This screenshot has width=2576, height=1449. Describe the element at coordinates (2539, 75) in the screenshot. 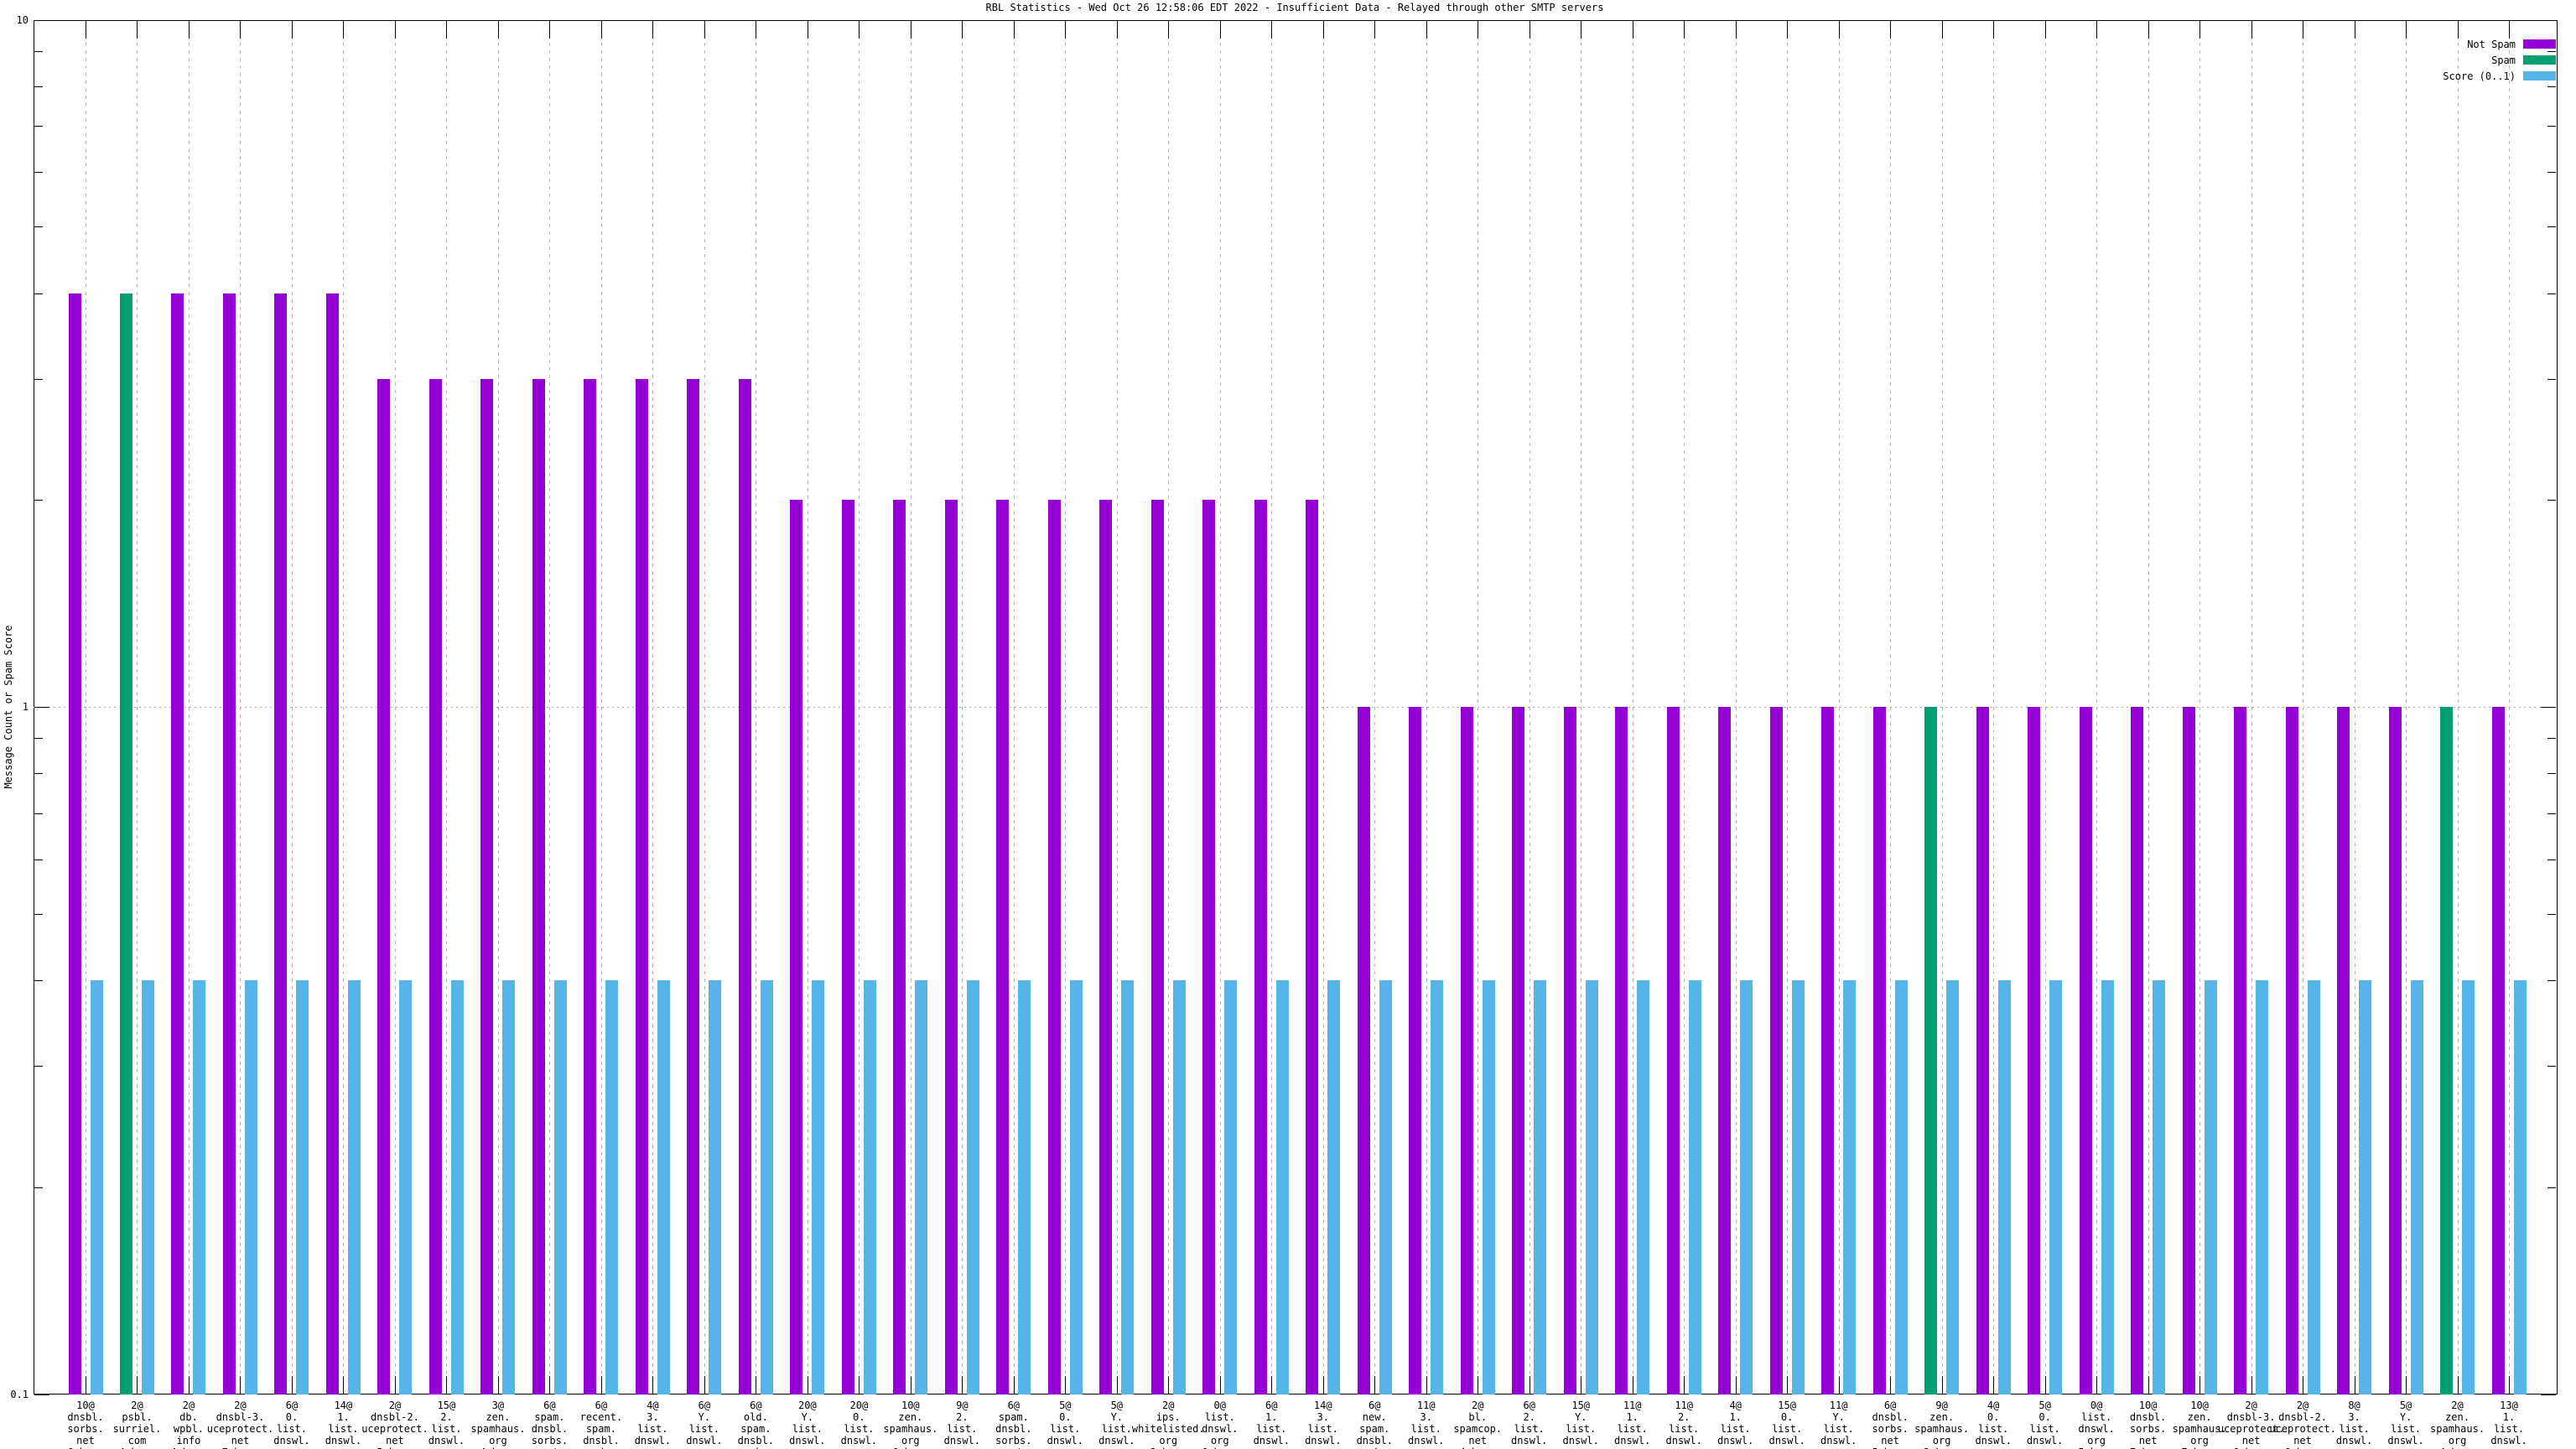

I see `legend-swatch-score` at that location.